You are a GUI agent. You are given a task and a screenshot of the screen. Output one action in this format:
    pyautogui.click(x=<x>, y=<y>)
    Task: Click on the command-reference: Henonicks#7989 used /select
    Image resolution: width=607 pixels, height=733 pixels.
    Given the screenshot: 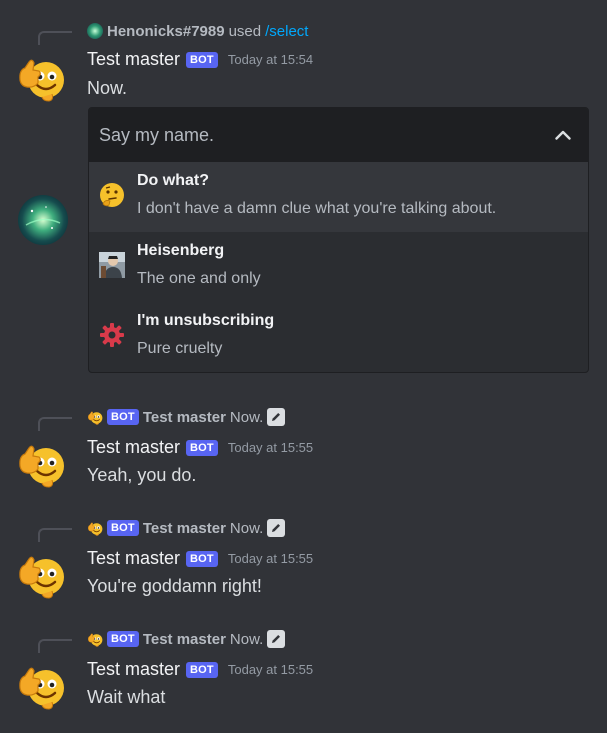 What is the action you would take?
    pyautogui.click(x=197, y=31)
    